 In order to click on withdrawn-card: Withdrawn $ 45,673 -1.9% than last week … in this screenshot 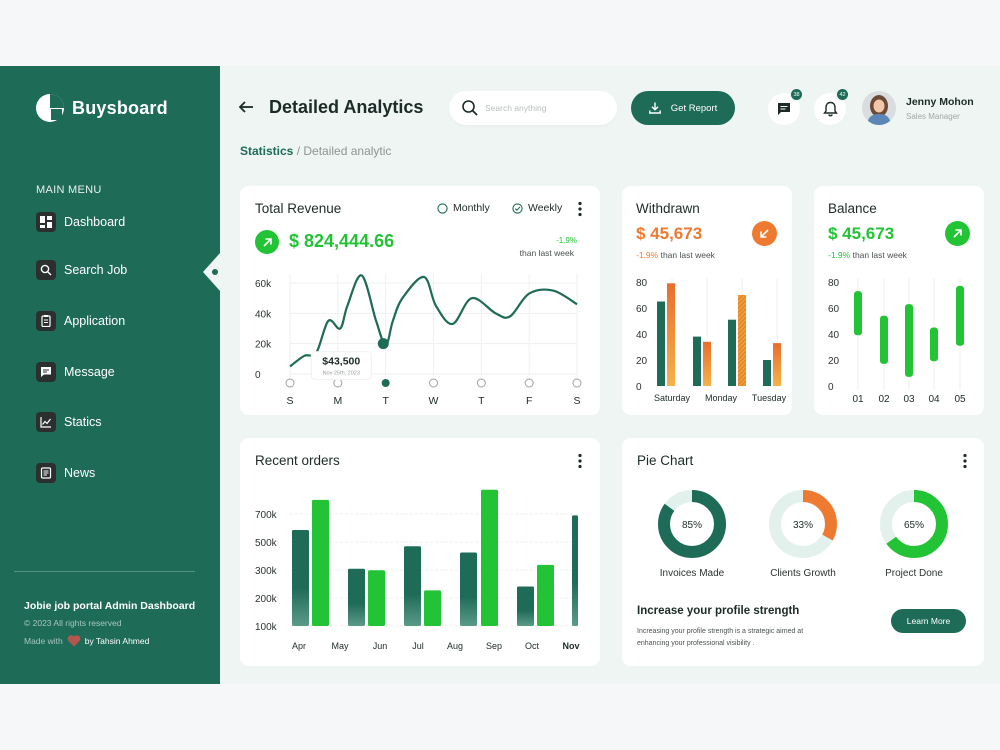, I will do `click(707, 300)`.